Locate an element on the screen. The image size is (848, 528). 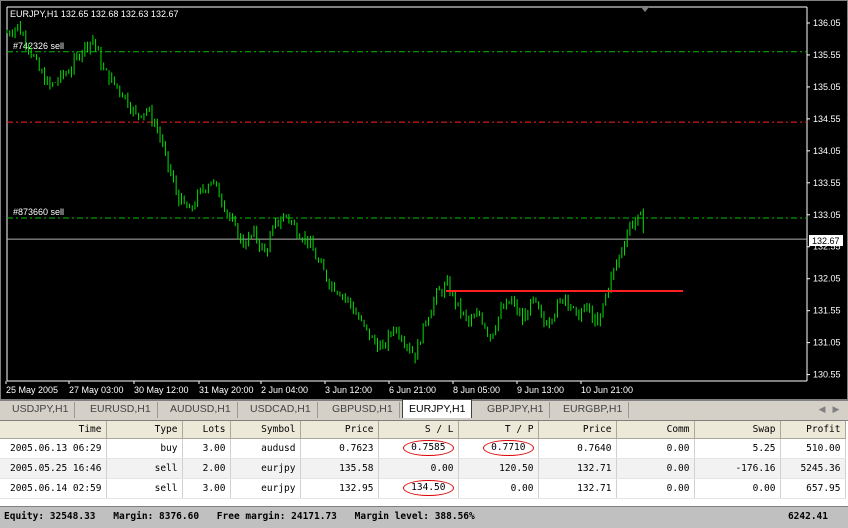
order-swap: 5.25 is located at coordinates (737, 448).